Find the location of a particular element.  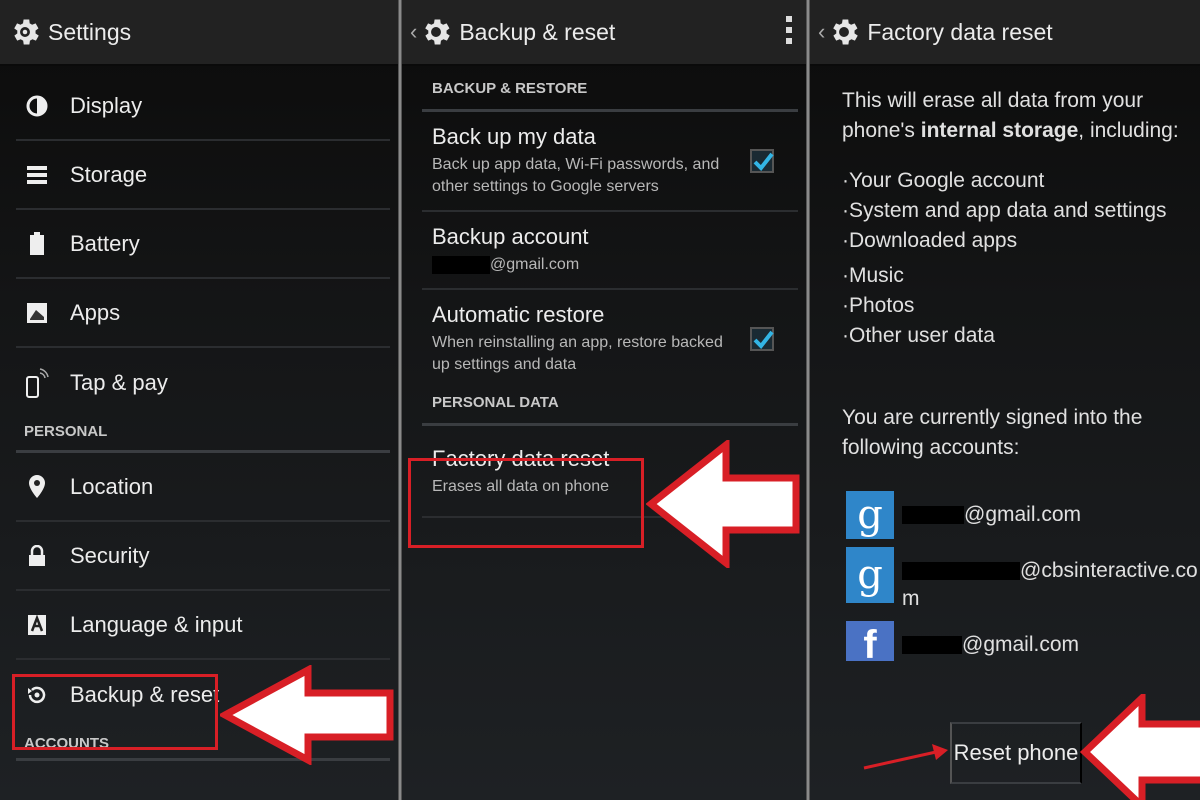

settings-item-label: Apps is located at coordinates (95, 312).